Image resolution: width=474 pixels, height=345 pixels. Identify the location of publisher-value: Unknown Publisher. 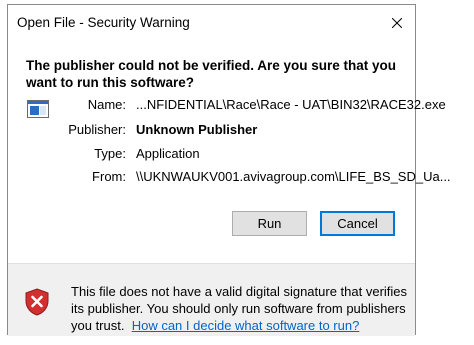
(197, 129).